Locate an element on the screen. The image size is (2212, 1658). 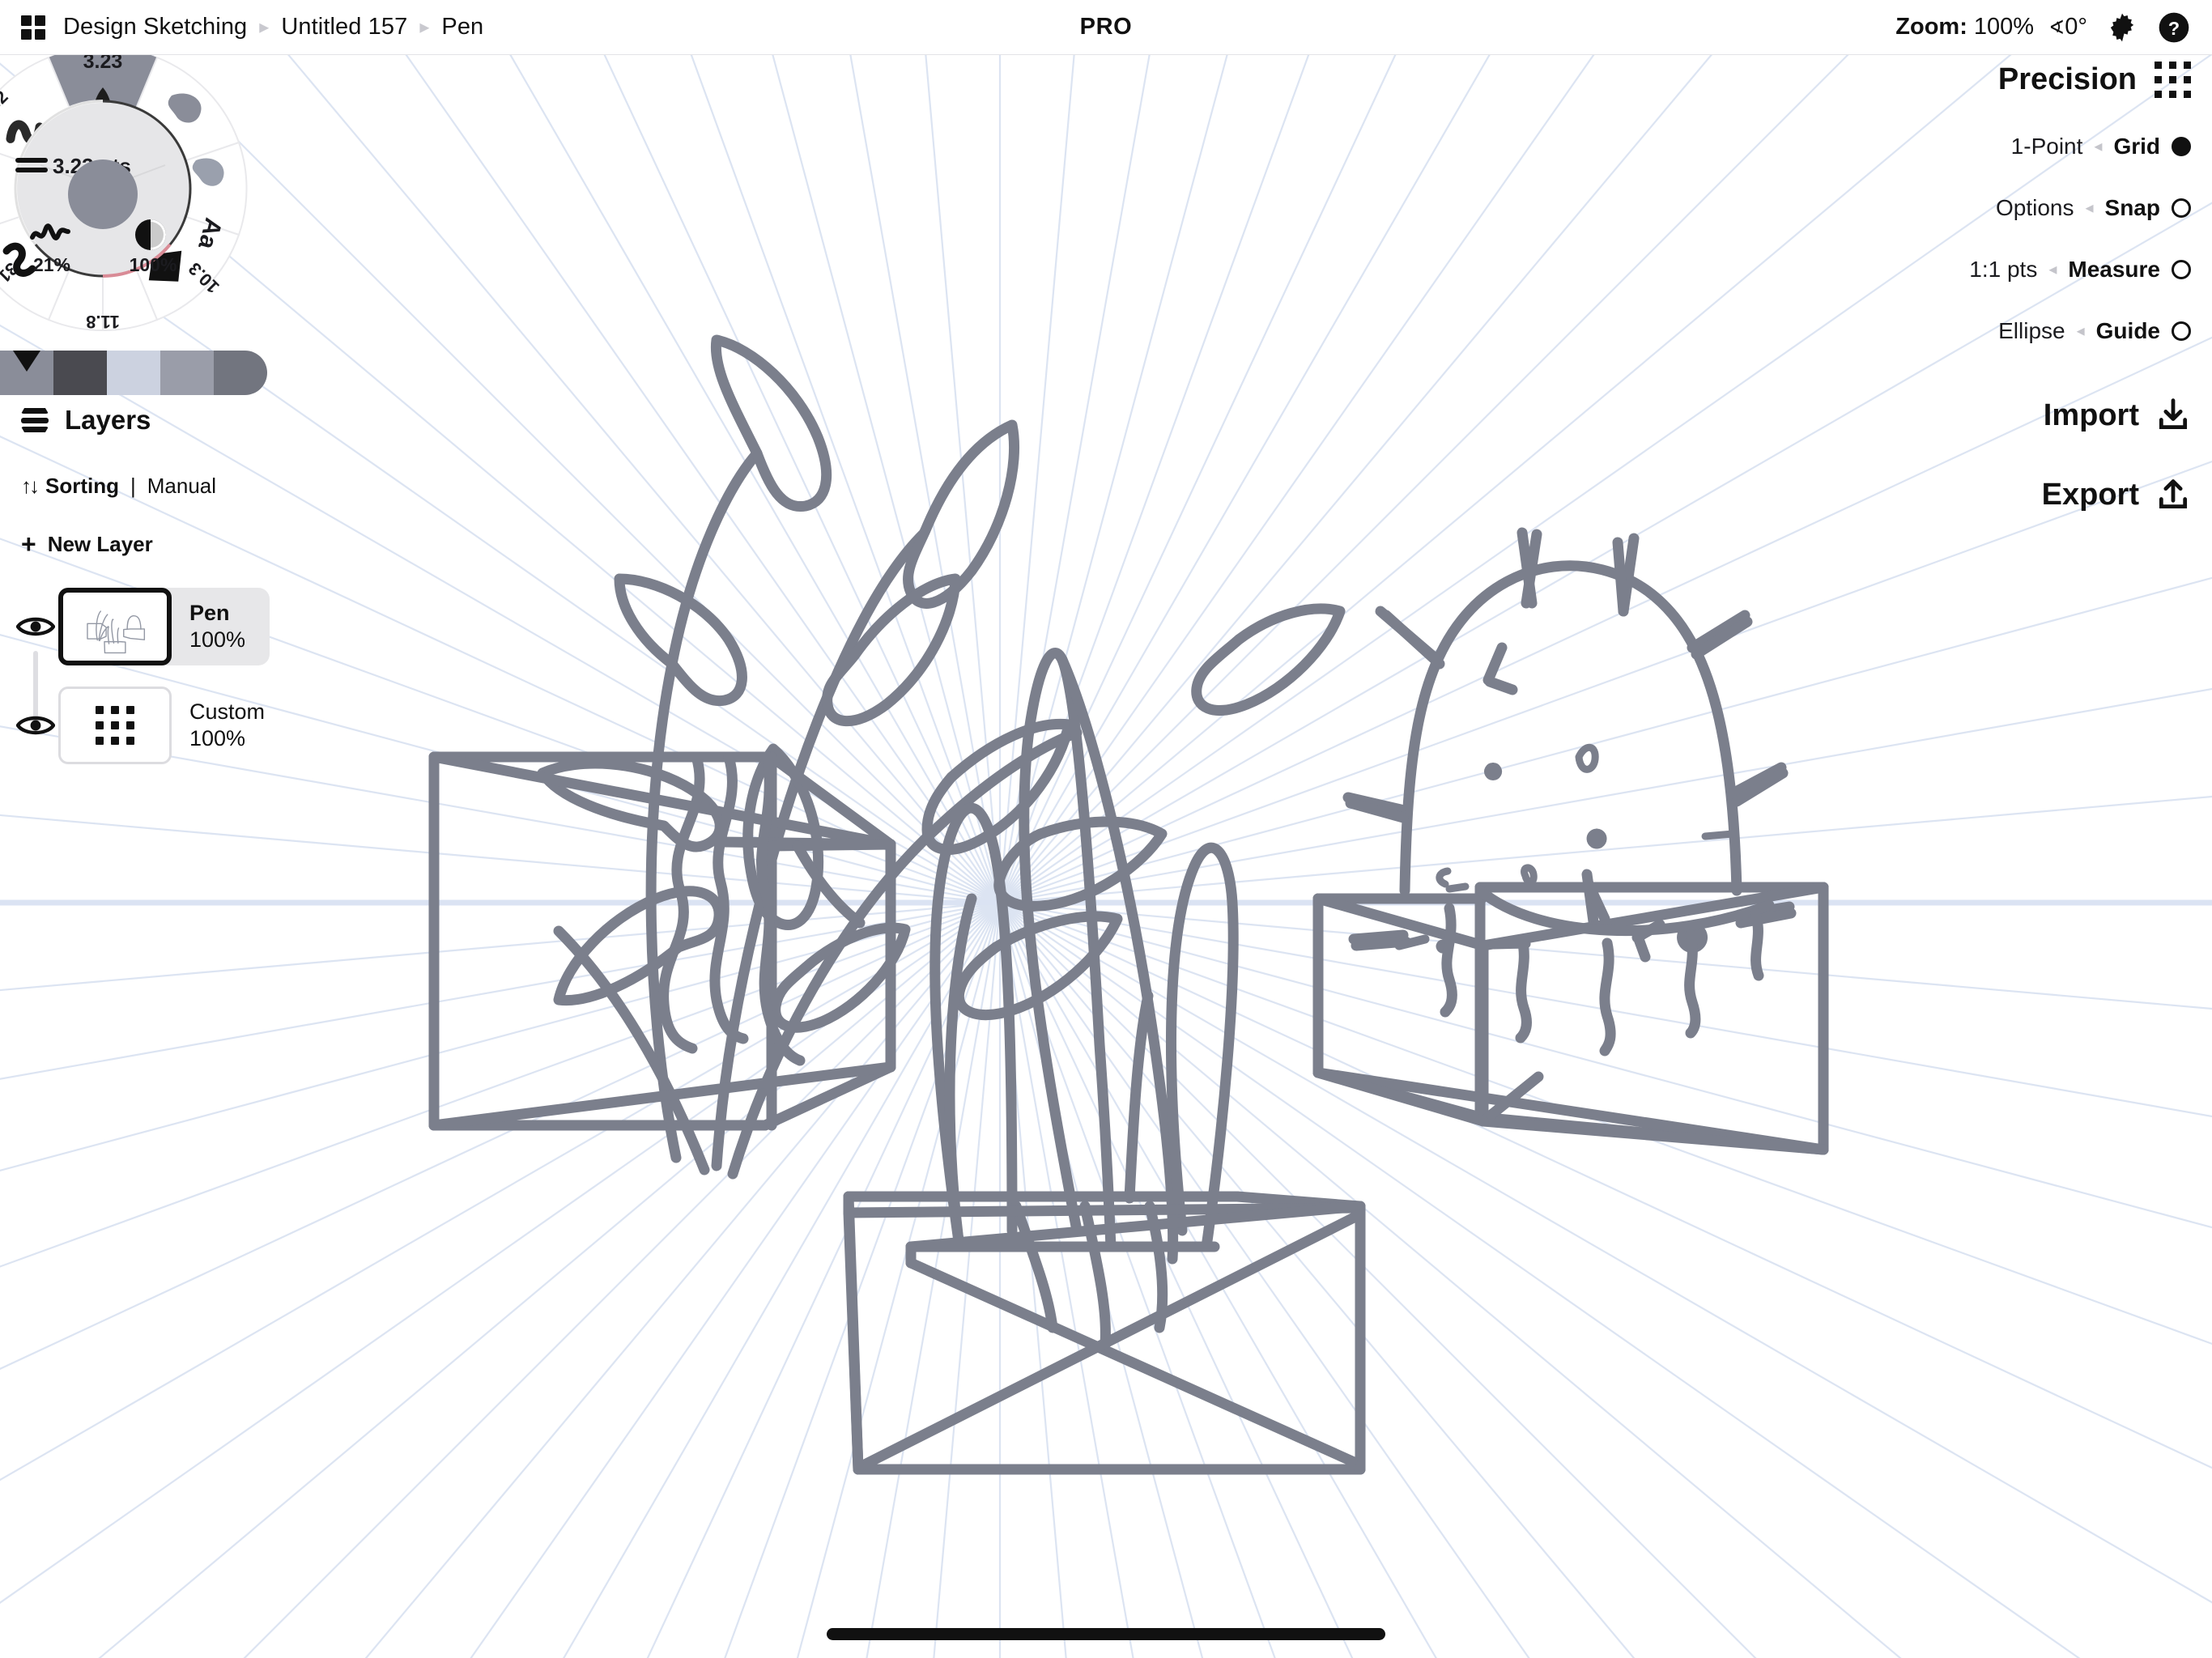
brush-size-wheel: 3.23 1.32 10.3 11.8 31.3 Aa 3.23 pts is located at coordinates (138, 189).